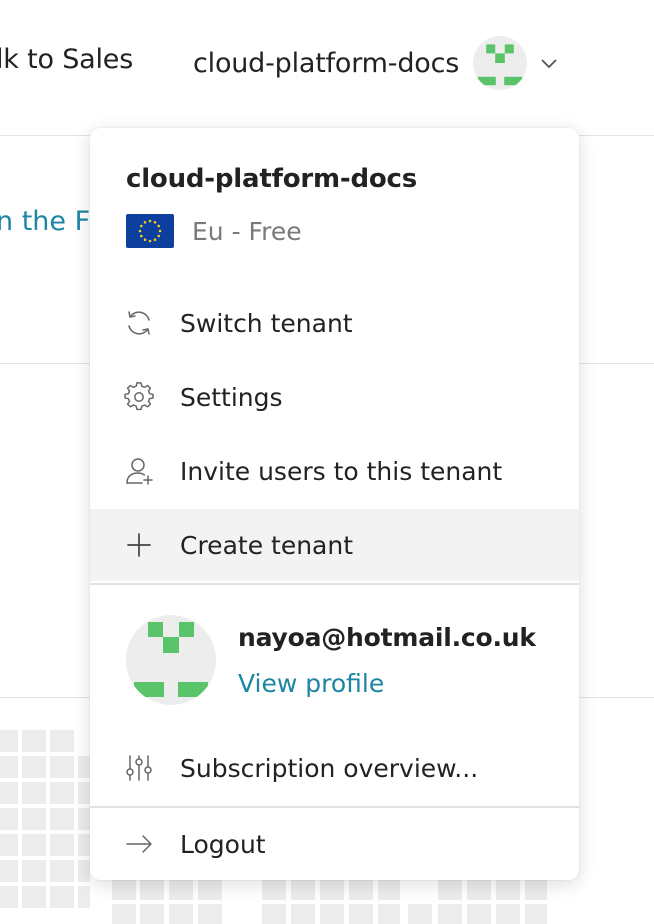 This screenshot has width=654, height=924. What do you see at coordinates (311, 683) in the screenshot?
I see `view-profile-link: View profile` at bounding box center [311, 683].